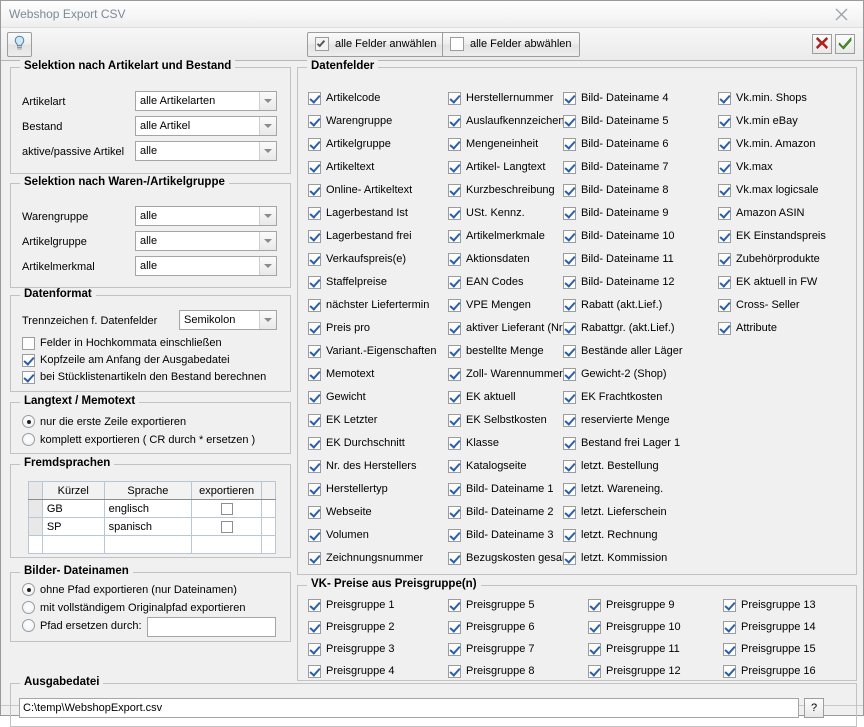  Describe the element at coordinates (342, 420) in the screenshot. I see `checkbox-ek-letzter: EK Letzter` at that location.